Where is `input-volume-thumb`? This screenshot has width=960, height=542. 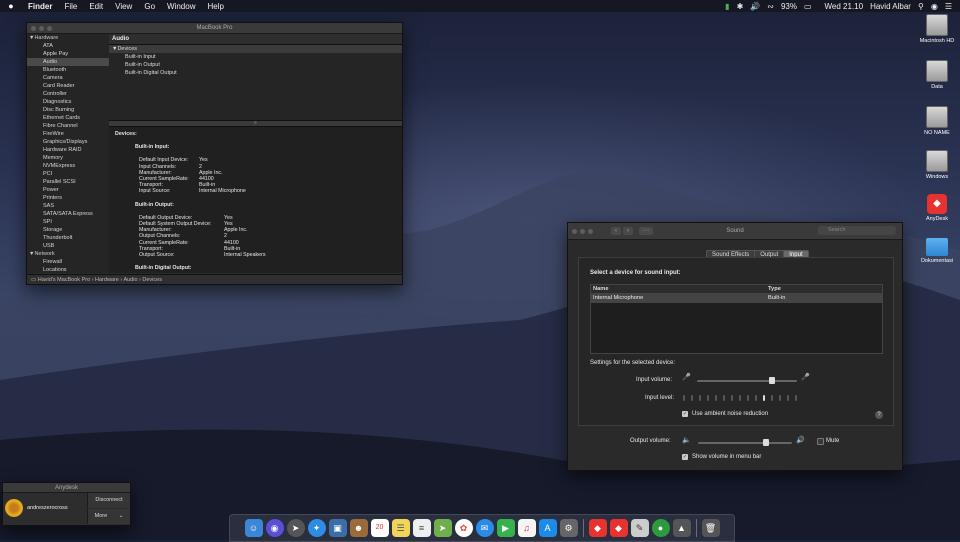
input-volume-thumb is located at coordinates (772, 380).